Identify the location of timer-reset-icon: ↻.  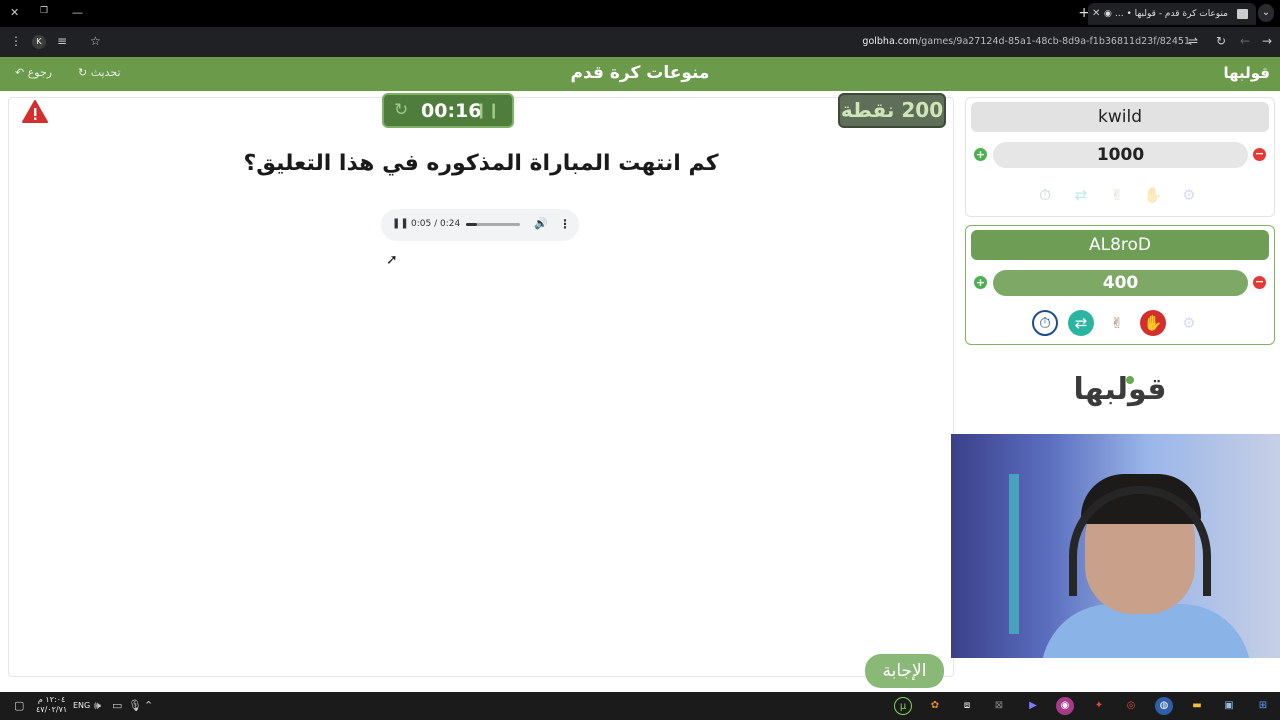
(401, 110).